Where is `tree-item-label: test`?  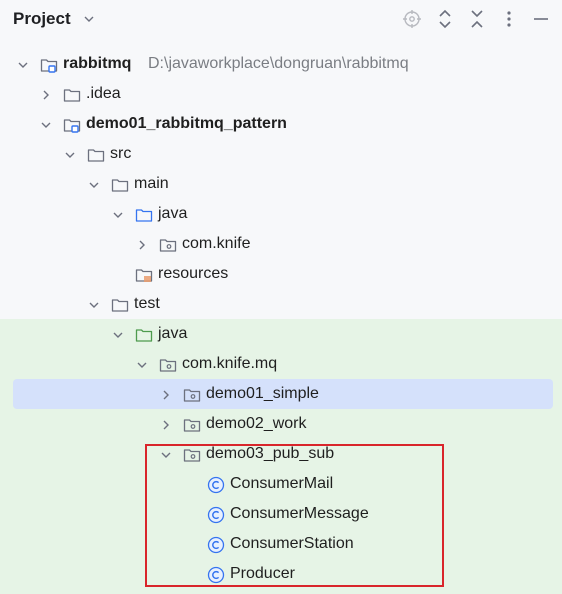
tree-item-label: test is located at coordinates (147, 303).